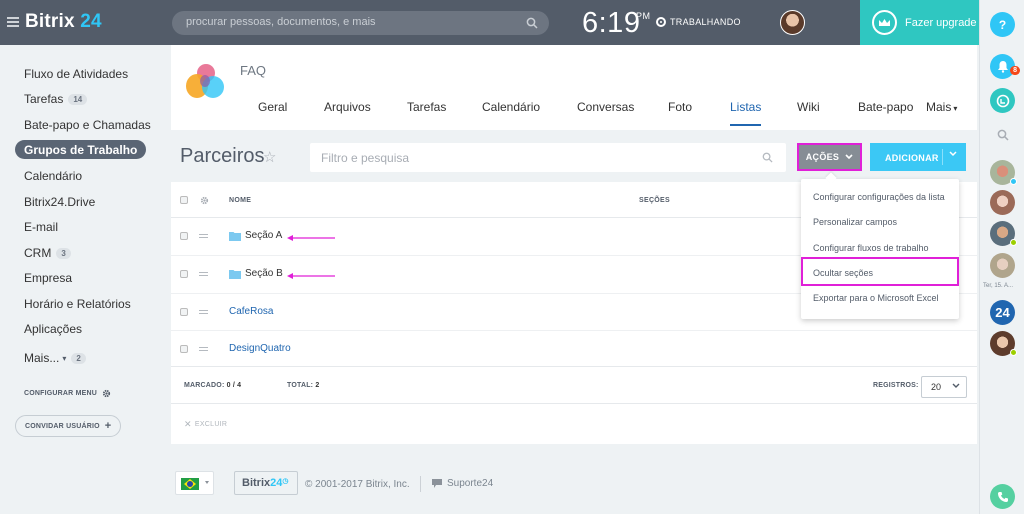  Describe the element at coordinates (194, 483) in the screenshot. I see `language-selector` at that location.